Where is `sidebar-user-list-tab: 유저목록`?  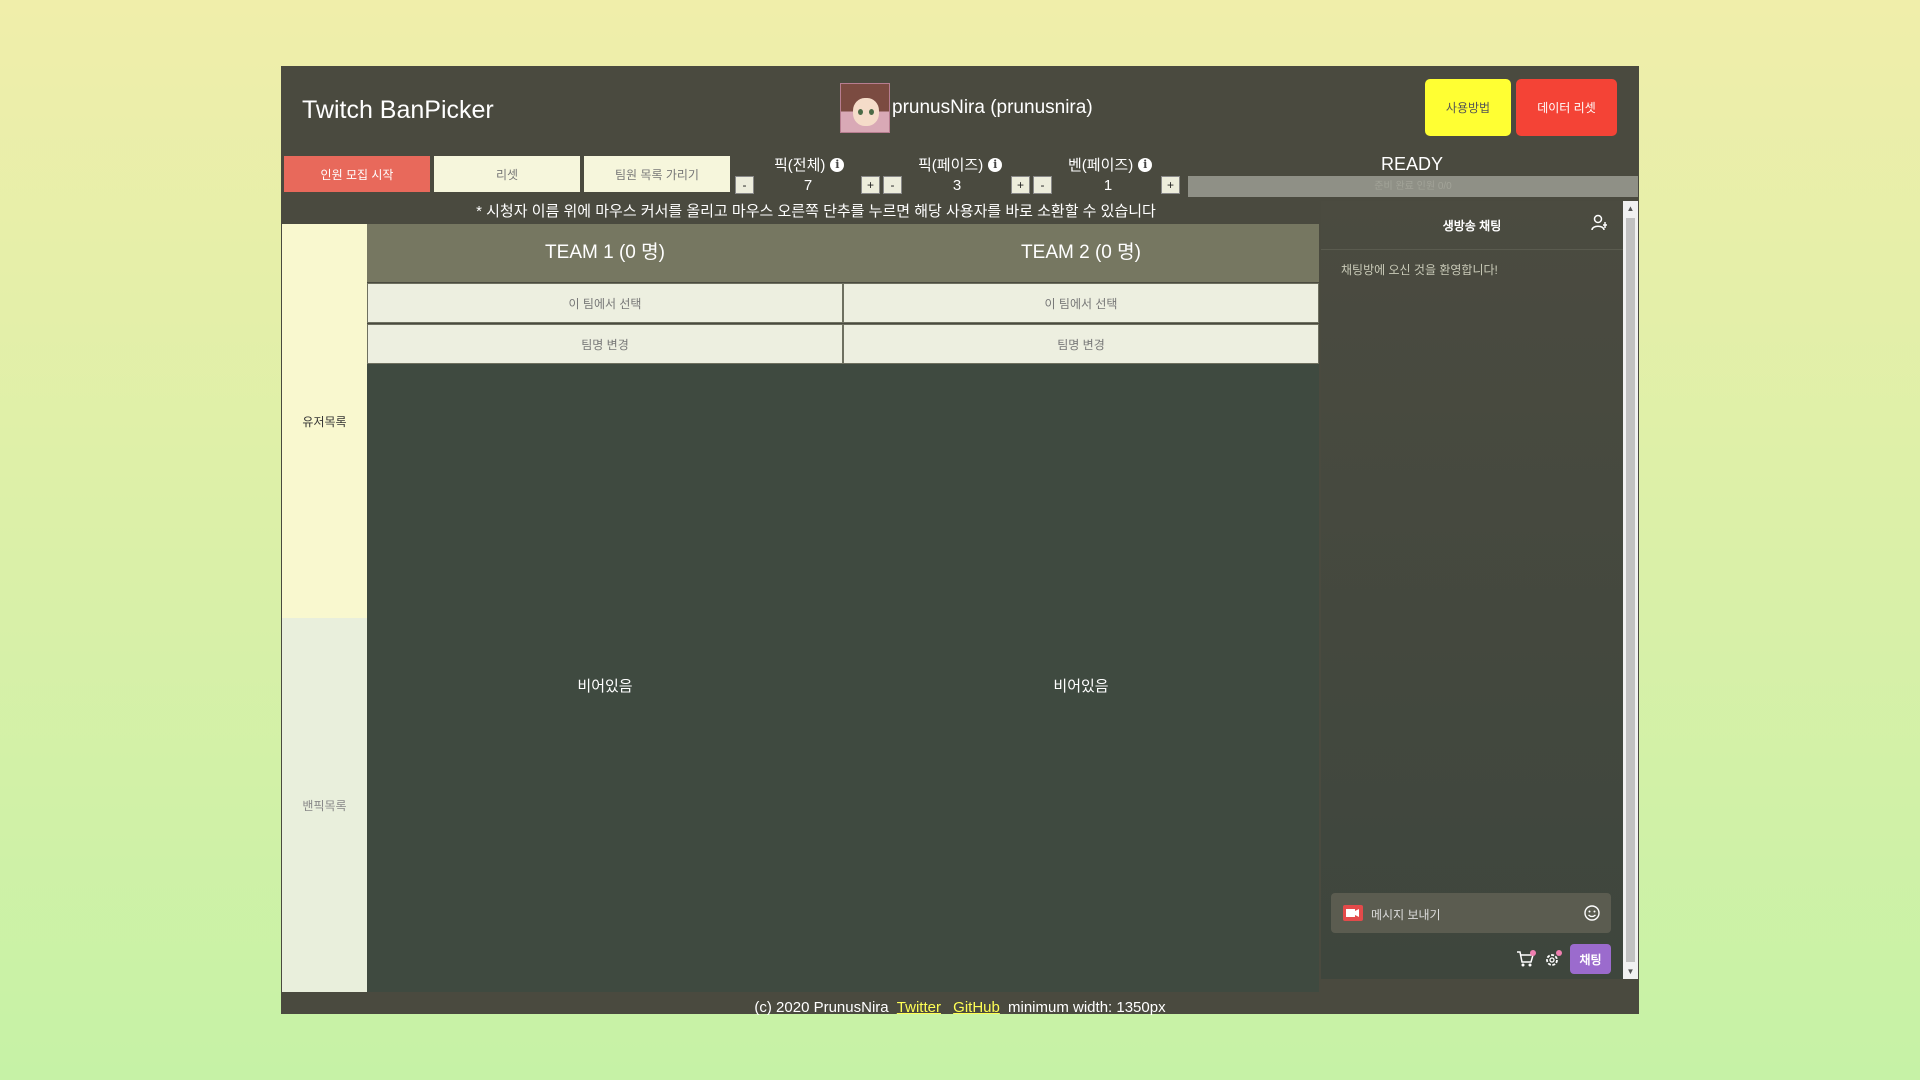
sidebar-user-list-tab: 유저목록 is located at coordinates (324, 421).